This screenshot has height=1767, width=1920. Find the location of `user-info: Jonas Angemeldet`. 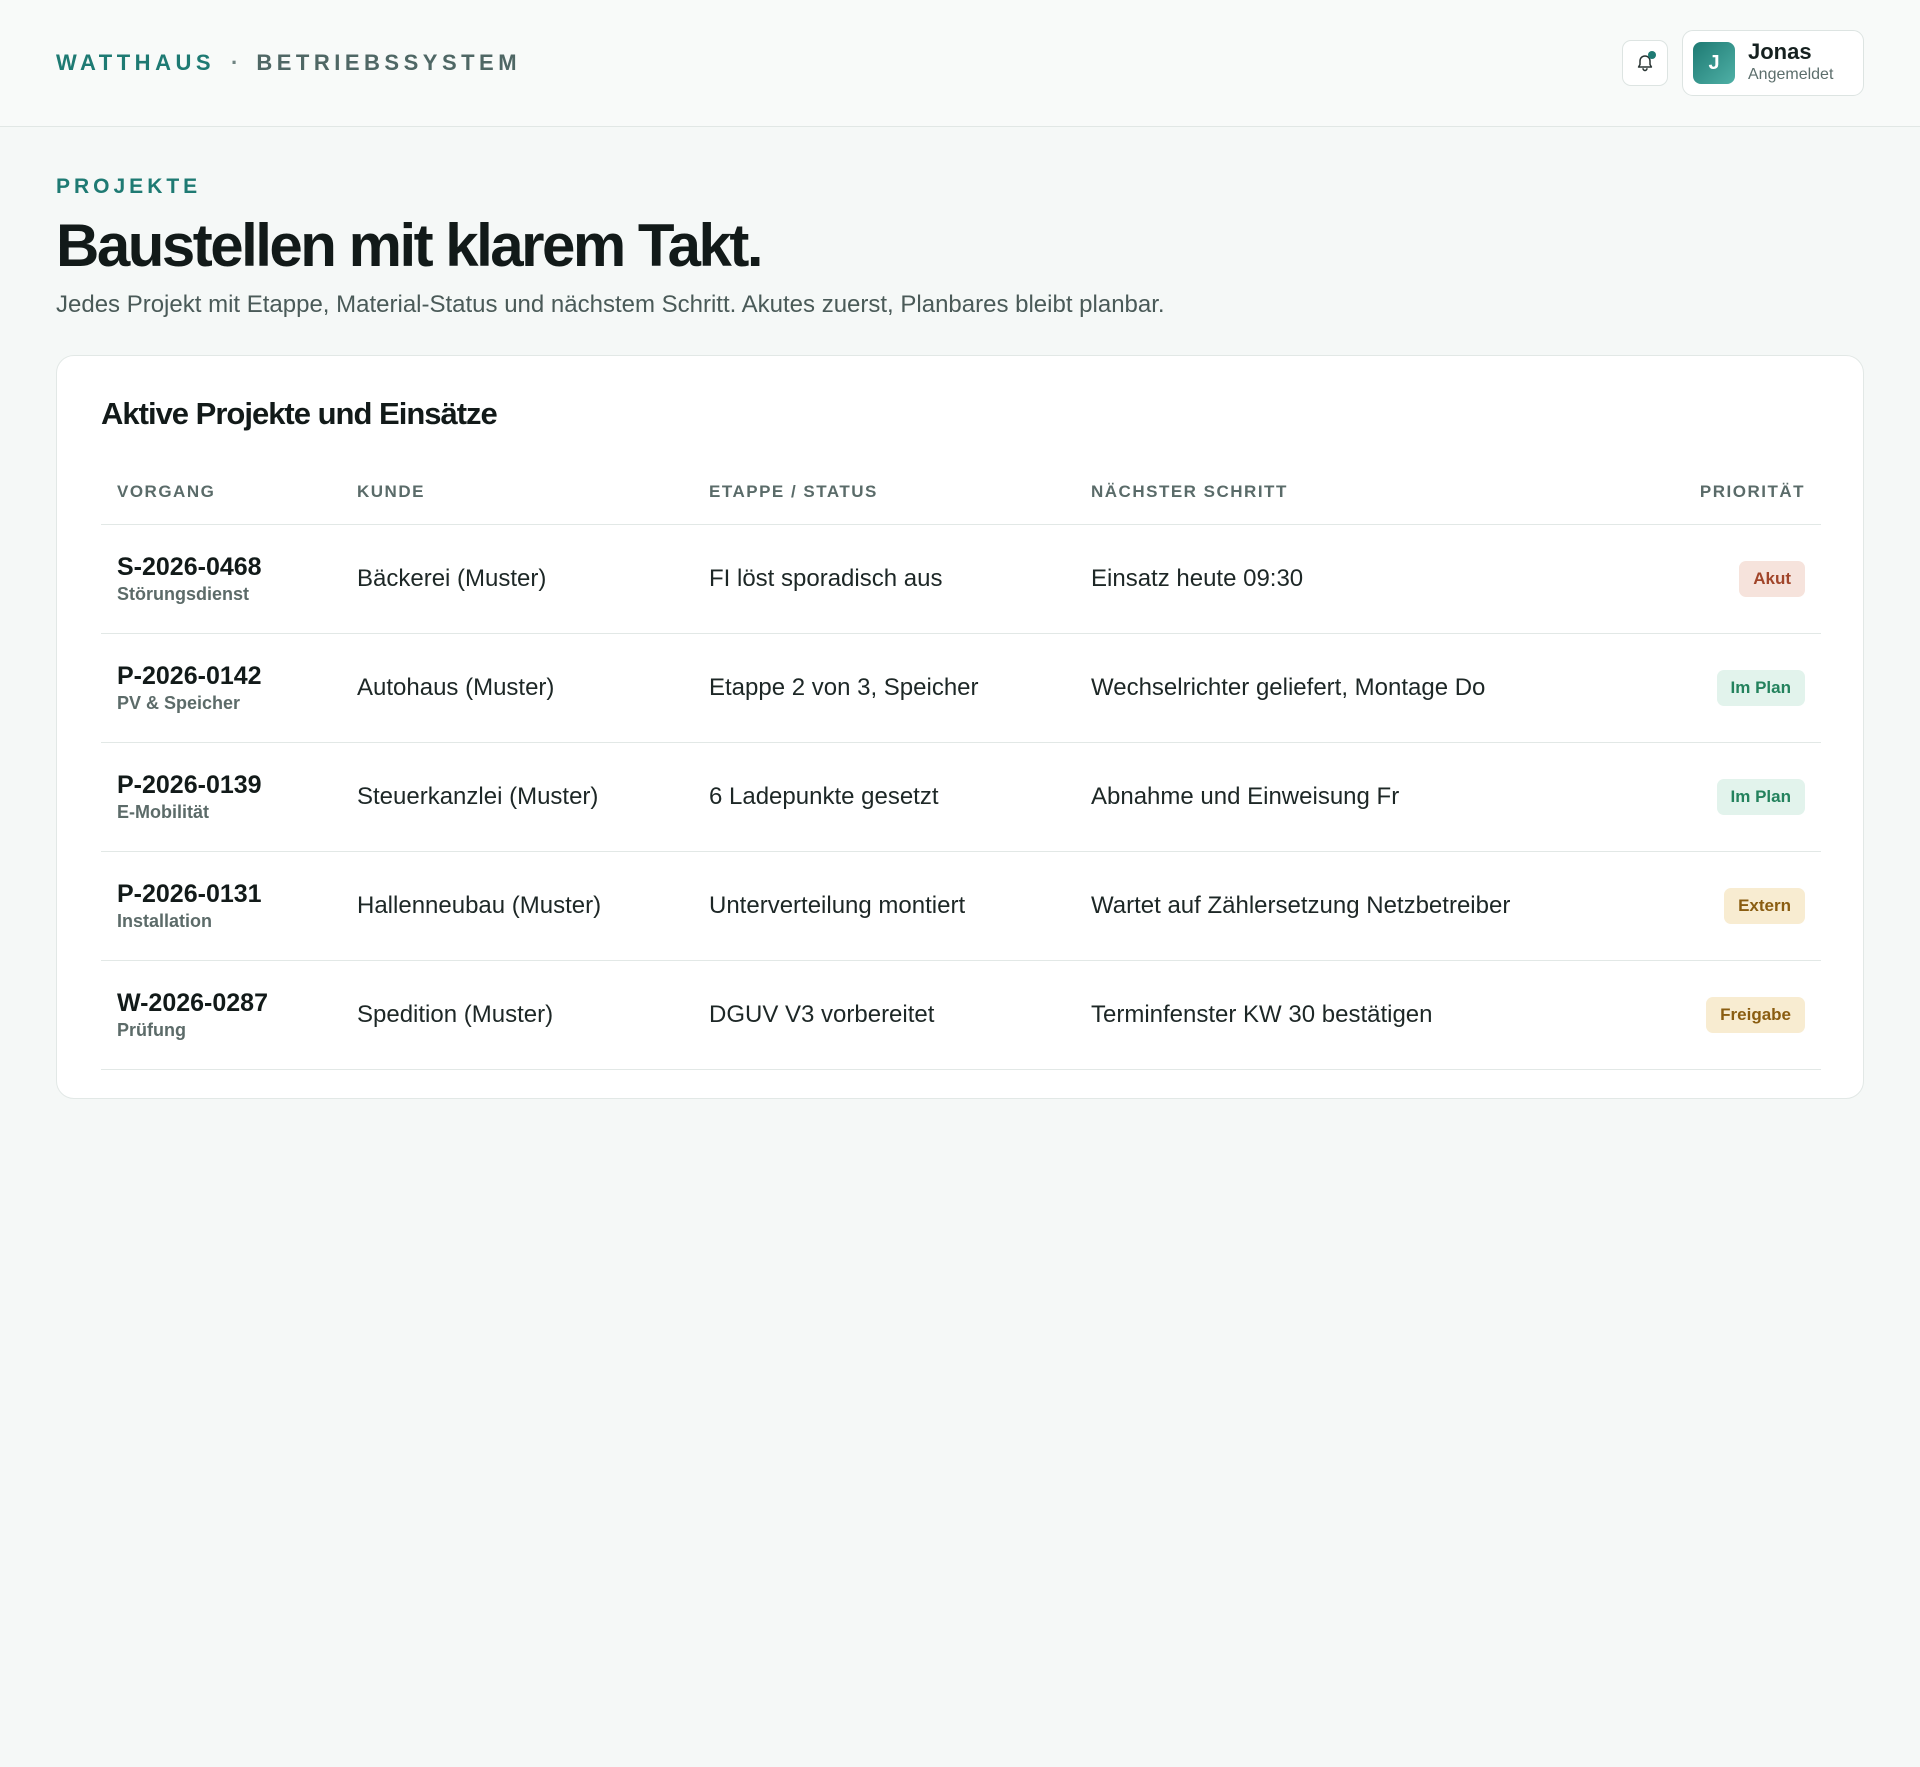

user-info: Jonas Angemeldet is located at coordinates (1790, 63).